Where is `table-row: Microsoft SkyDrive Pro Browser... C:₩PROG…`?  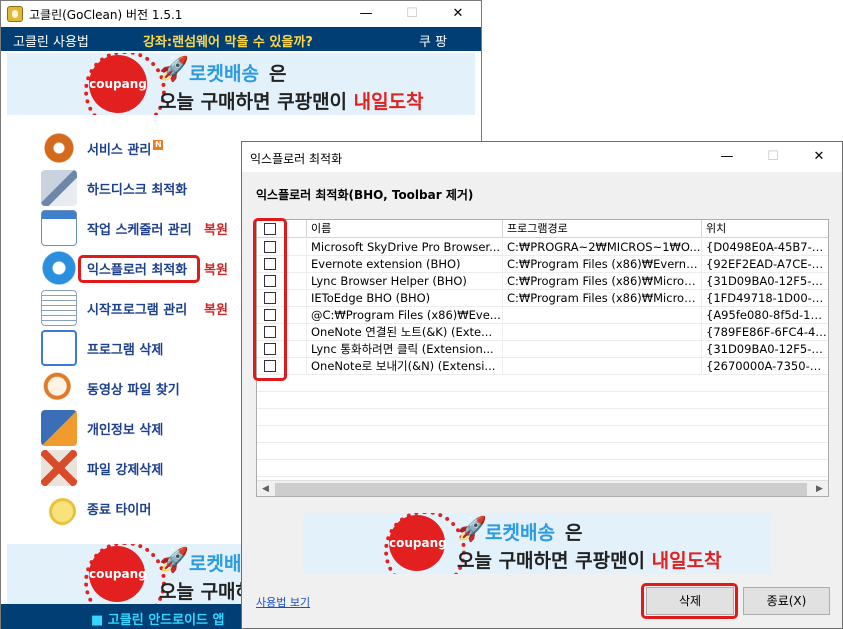
table-row: Microsoft SkyDrive Pro Browser... C:₩PROG… is located at coordinates (542, 247).